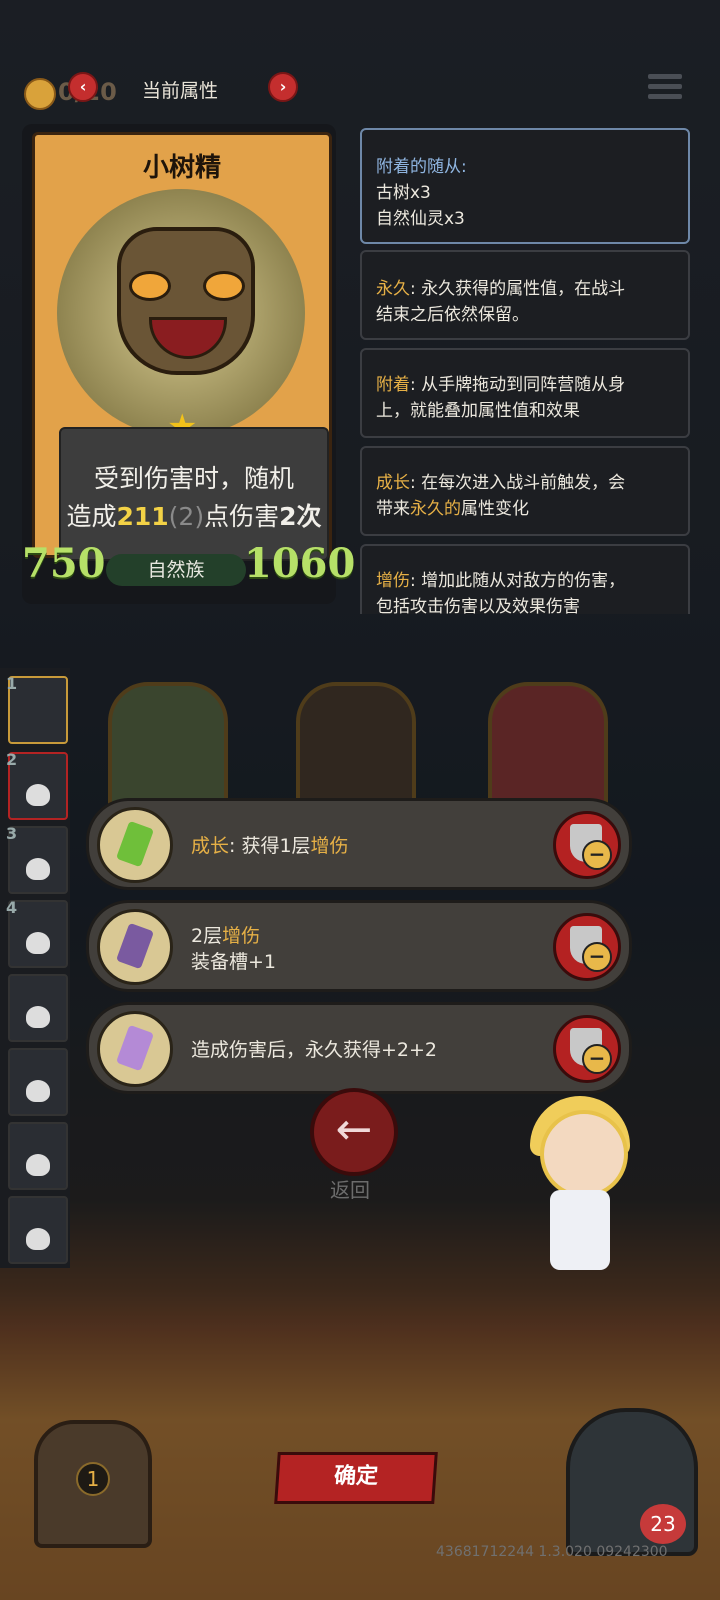 The width and height of the screenshot is (720, 1600). I want to click on card-frame: 小树精 ★ 受到伤害时，随机 造成211(2)点伤害2次, so click(182, 346).